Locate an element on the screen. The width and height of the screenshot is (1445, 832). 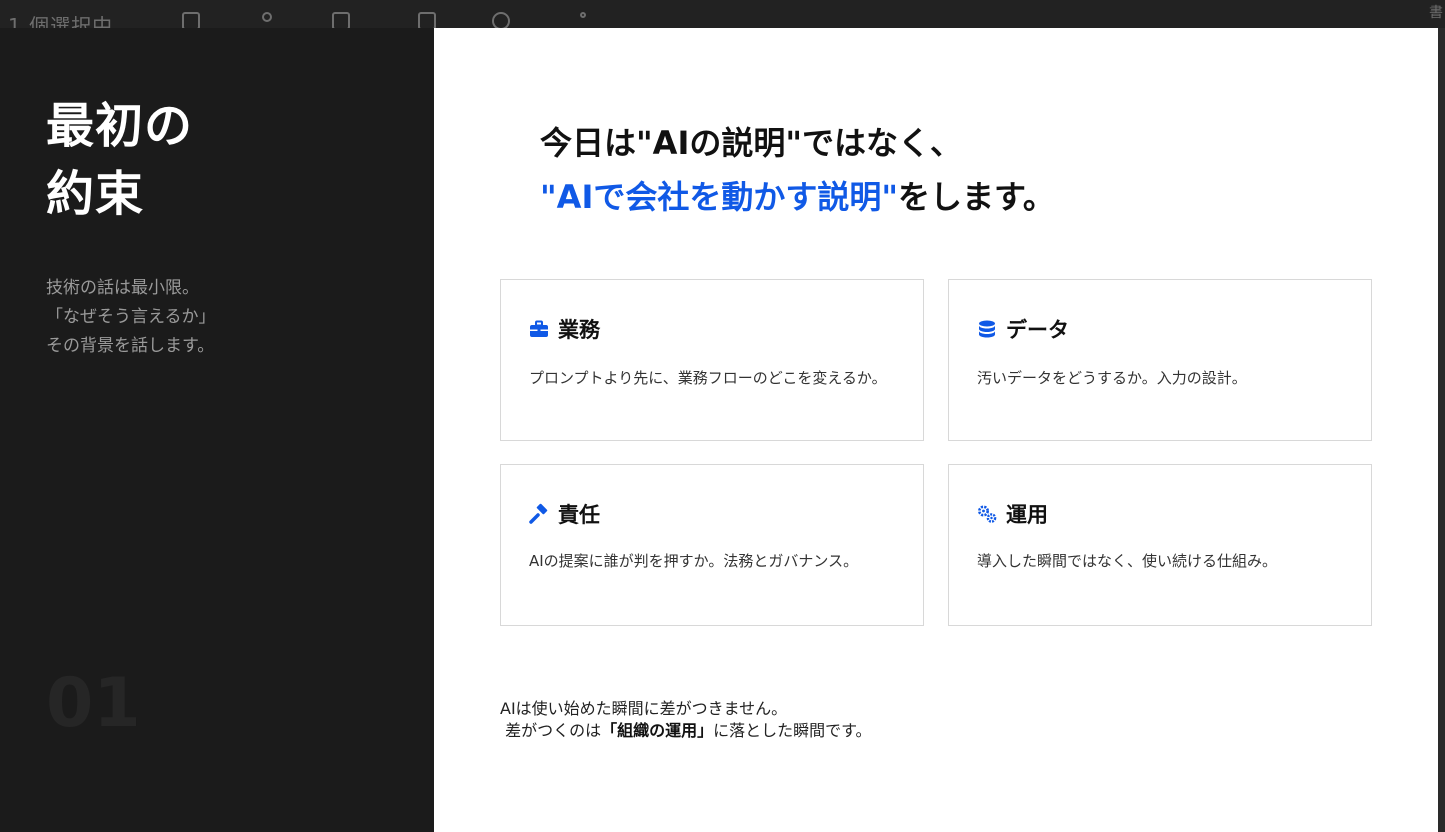
more-options-icon is located at coordinates (583, 15).